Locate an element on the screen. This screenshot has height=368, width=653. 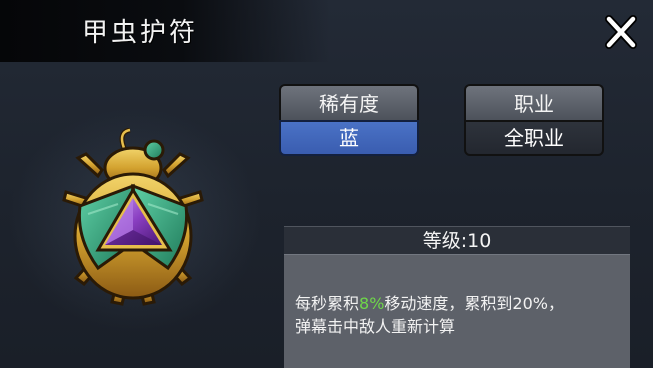
item-title: 甲虫护符 is located at coordinates (140, 33).